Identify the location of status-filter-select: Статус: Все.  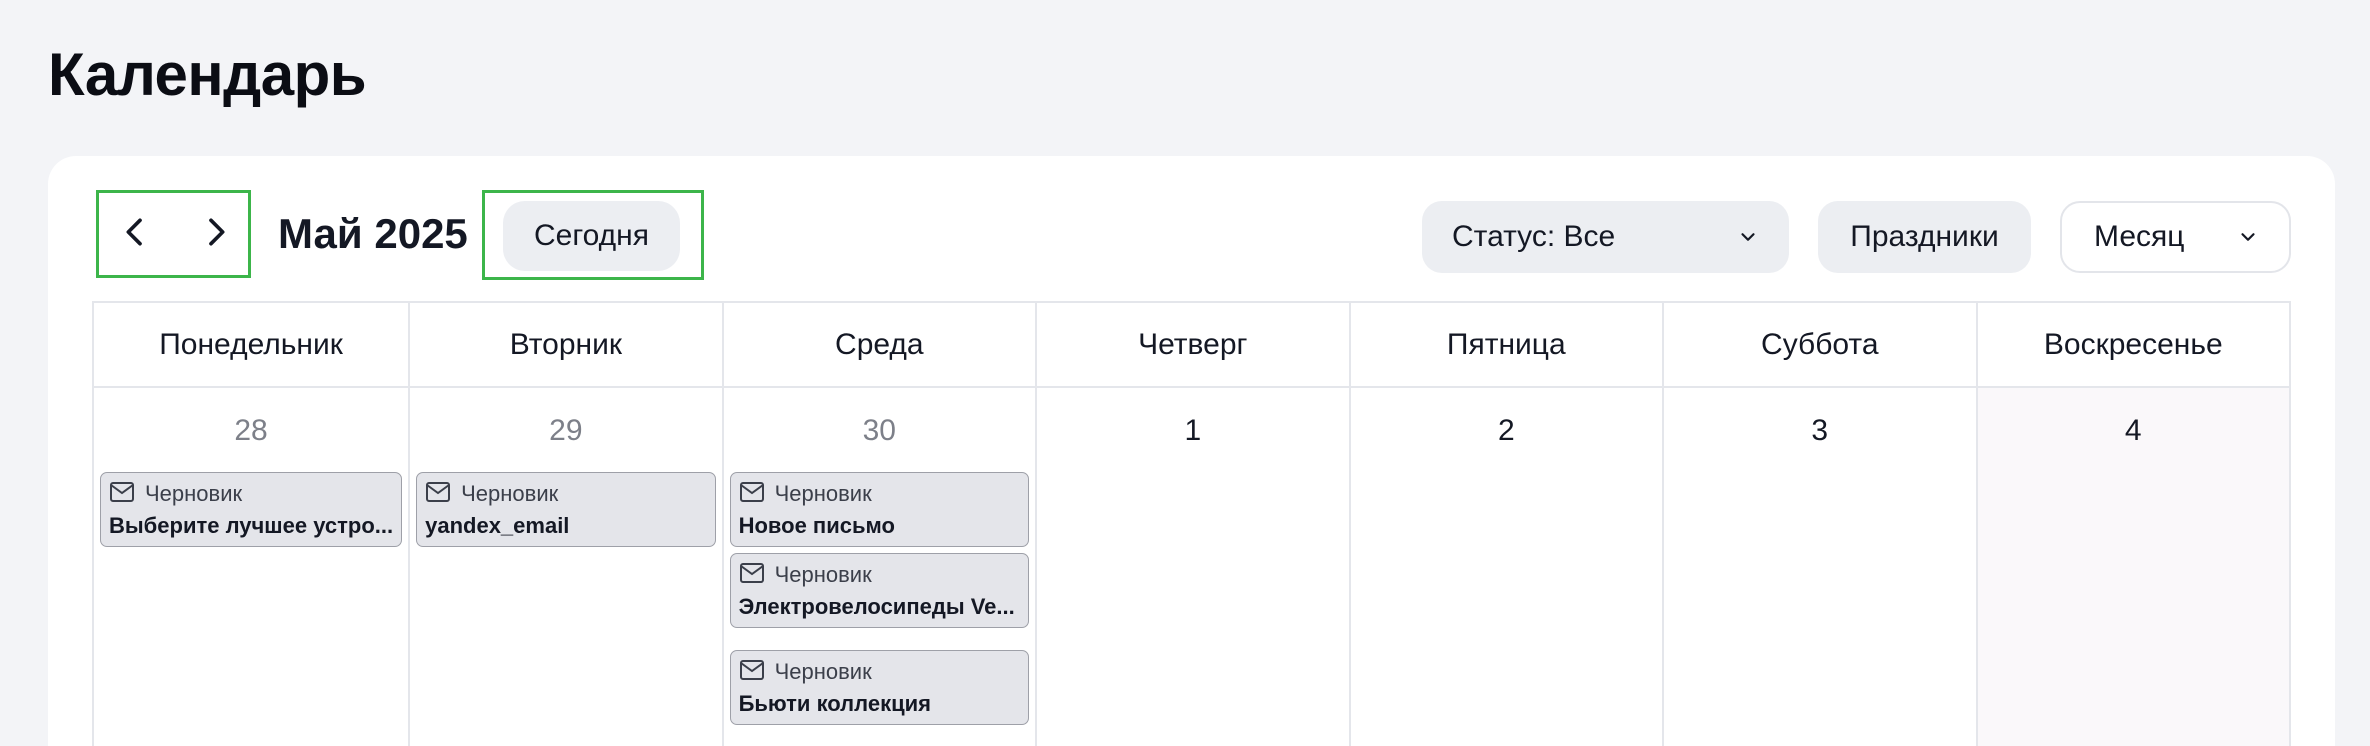
(1605, 237).